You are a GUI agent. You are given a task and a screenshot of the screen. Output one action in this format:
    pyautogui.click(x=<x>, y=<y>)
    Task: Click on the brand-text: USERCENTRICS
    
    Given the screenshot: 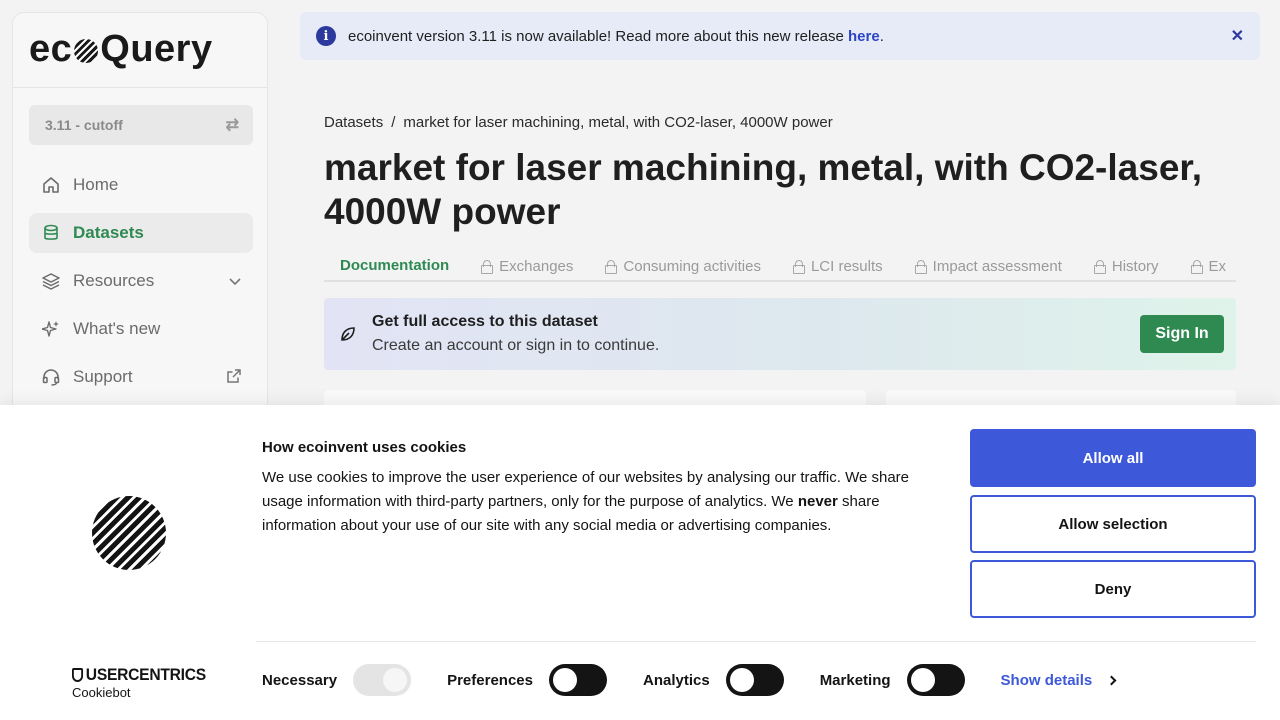 What is the action you would take?
    pyautogui.click(x=145, y=674)
    